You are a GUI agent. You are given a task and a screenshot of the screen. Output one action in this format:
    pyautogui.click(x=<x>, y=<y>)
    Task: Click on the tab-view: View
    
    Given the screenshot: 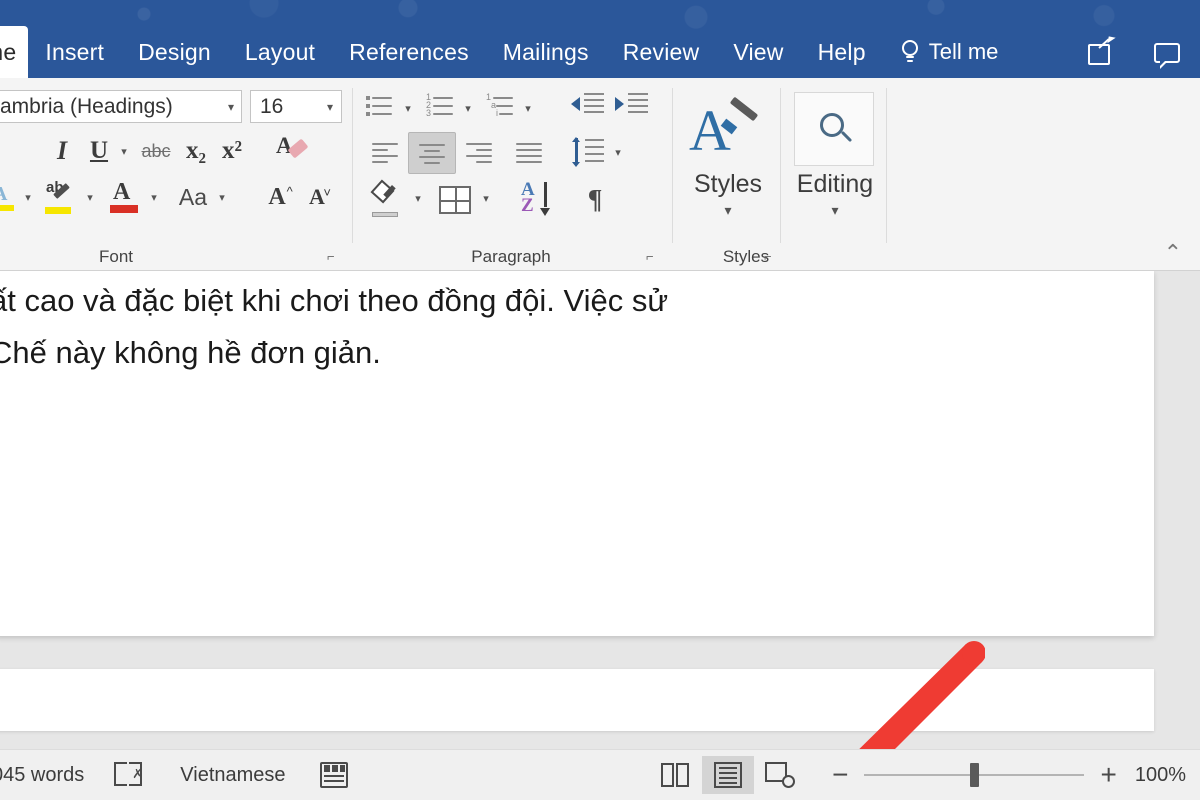 What is the action you would take?
    pyautogui.click(x=758, y=52)
    